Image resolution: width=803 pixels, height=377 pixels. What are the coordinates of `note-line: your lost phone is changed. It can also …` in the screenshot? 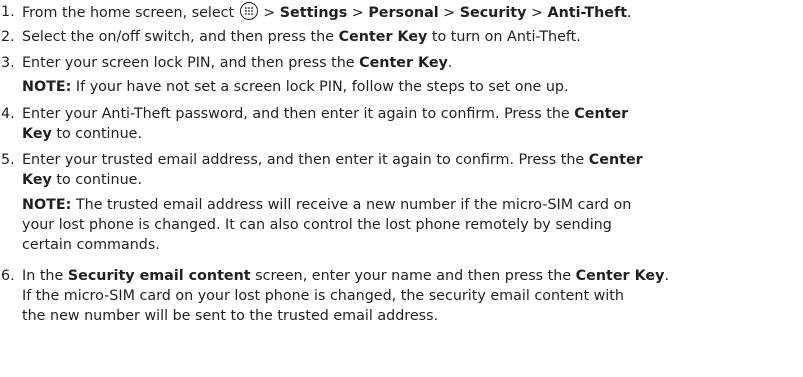 It's located at (411, 225).